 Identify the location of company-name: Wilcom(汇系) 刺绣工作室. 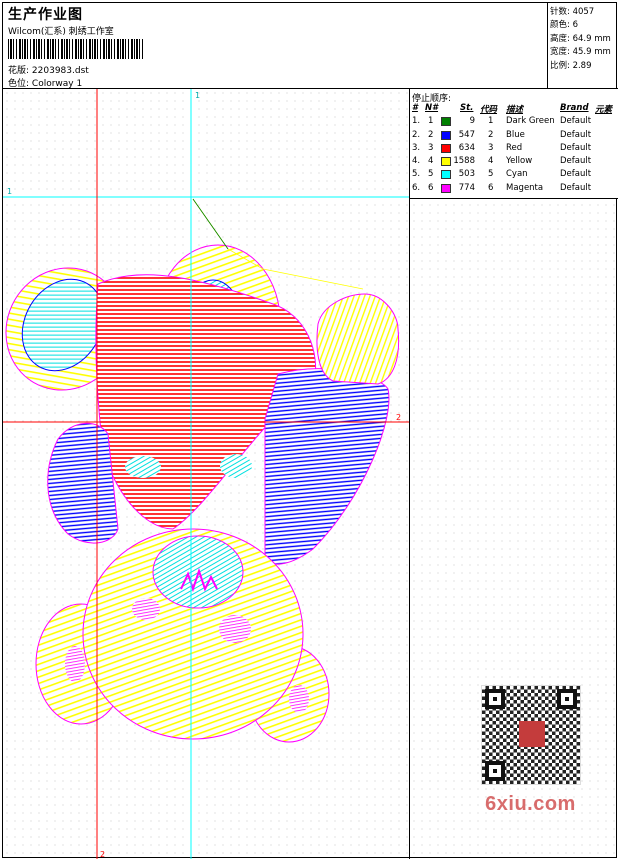
(61, 32).